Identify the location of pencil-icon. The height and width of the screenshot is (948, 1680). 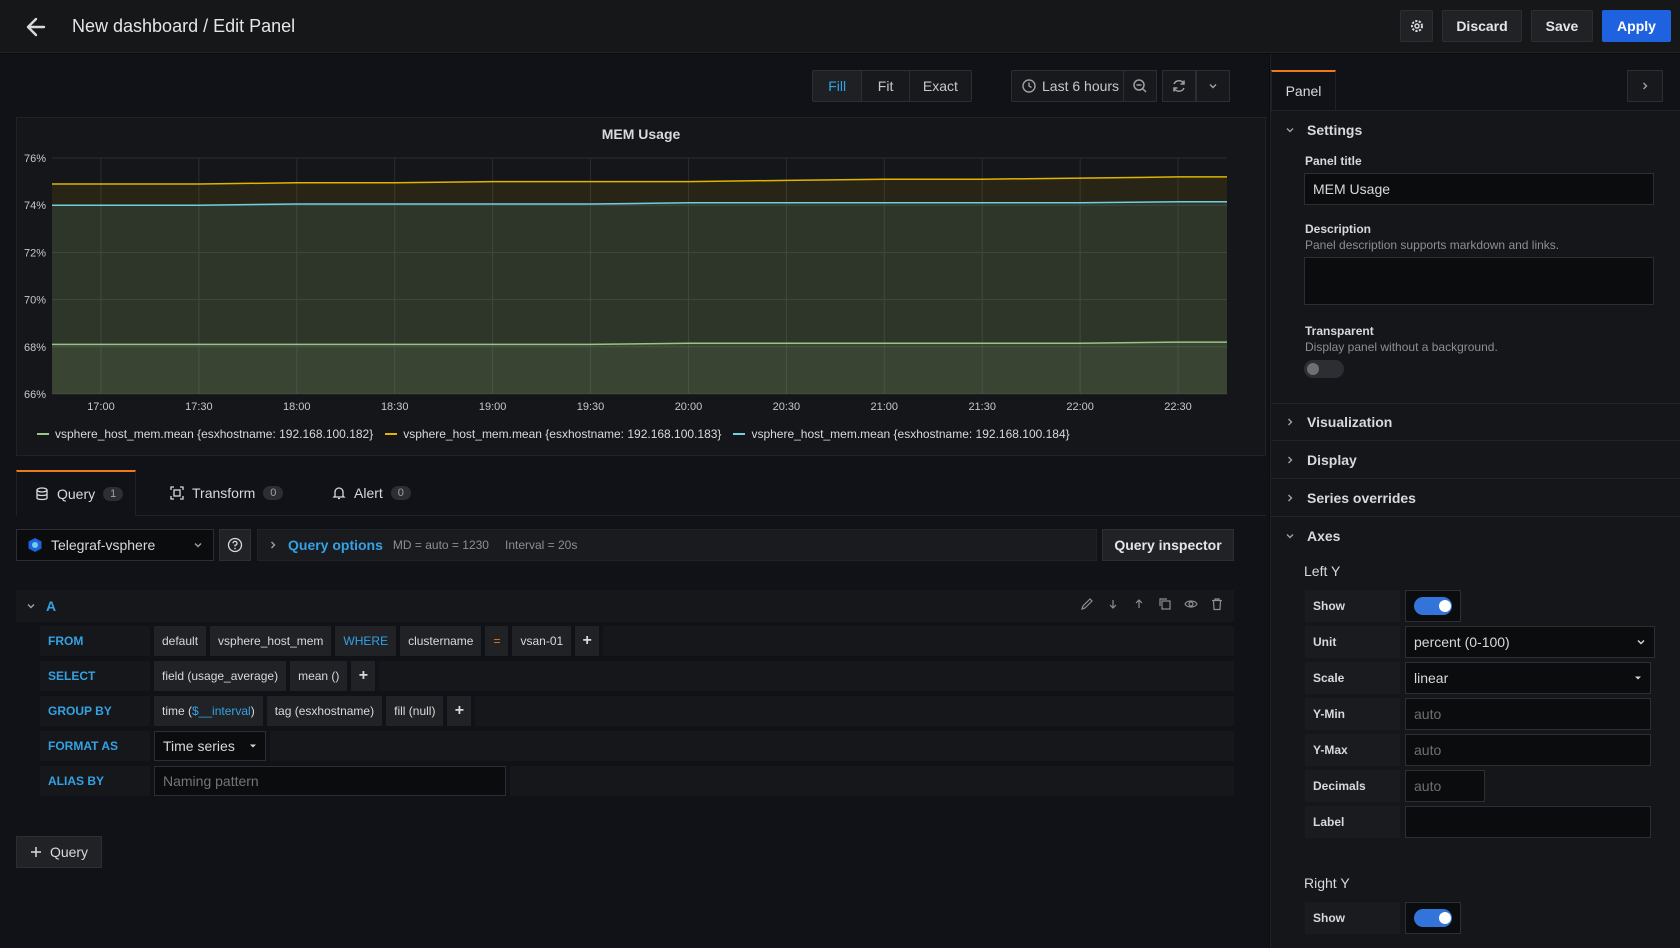
(1087, 604).